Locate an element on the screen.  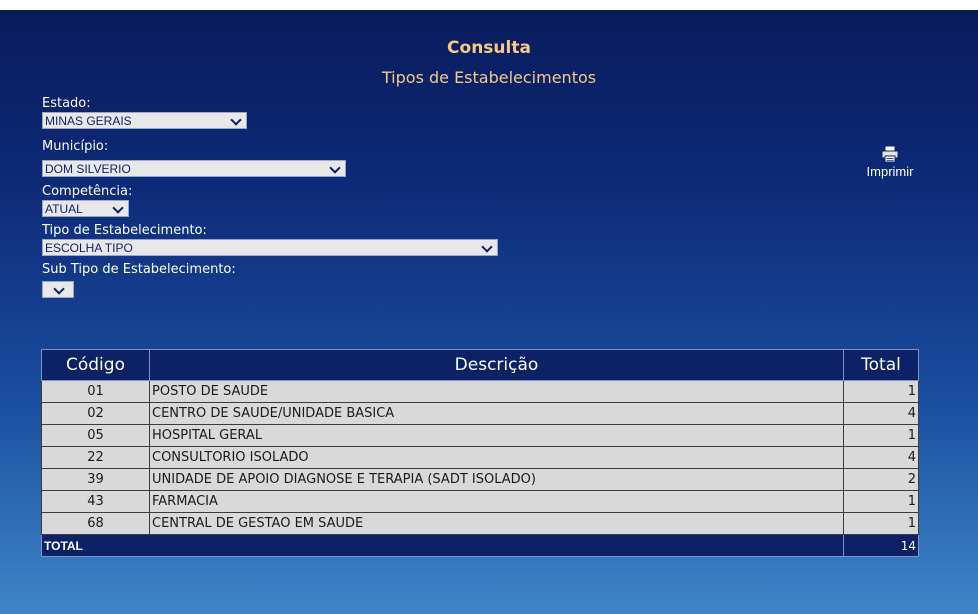
row-code: 01 is located at coordinates (95, 391).